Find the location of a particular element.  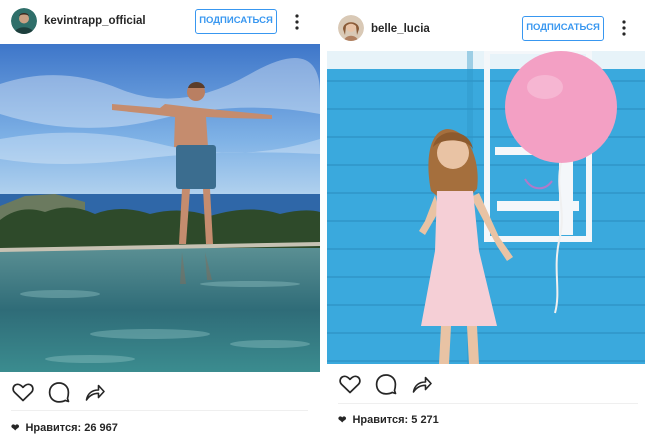

likes-count: ❤ Нравится: 26 967 is located at coordinates (64, 428).